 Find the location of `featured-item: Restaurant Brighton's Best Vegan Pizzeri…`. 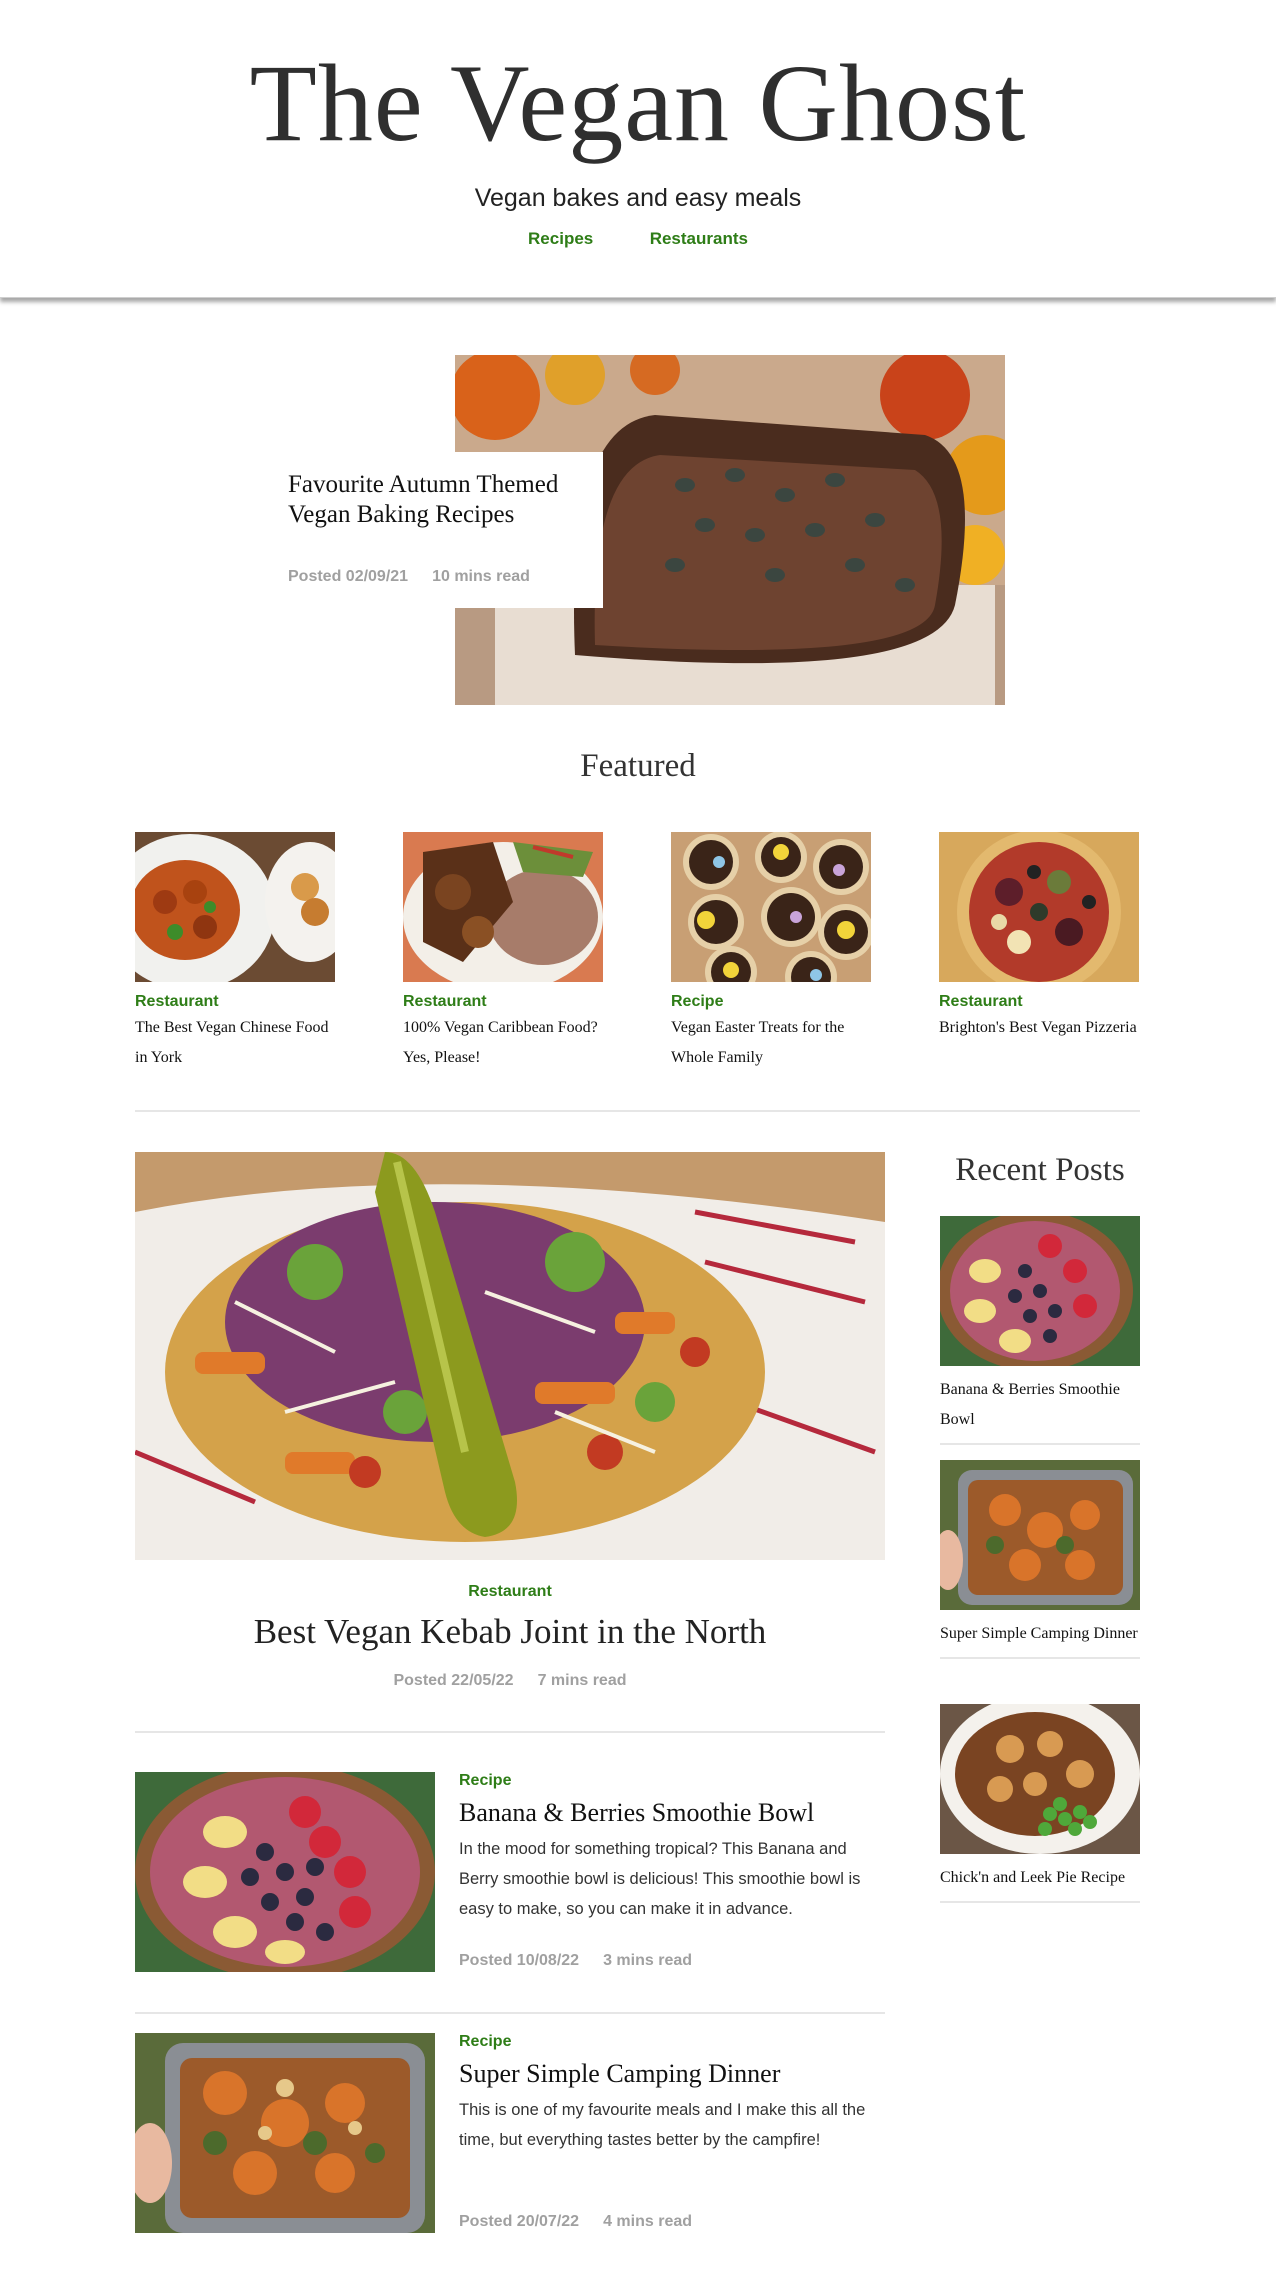

featured-item: Restaurant Brighton's Best Vegan Pizzeri… is located at coordinates (1039, 937).